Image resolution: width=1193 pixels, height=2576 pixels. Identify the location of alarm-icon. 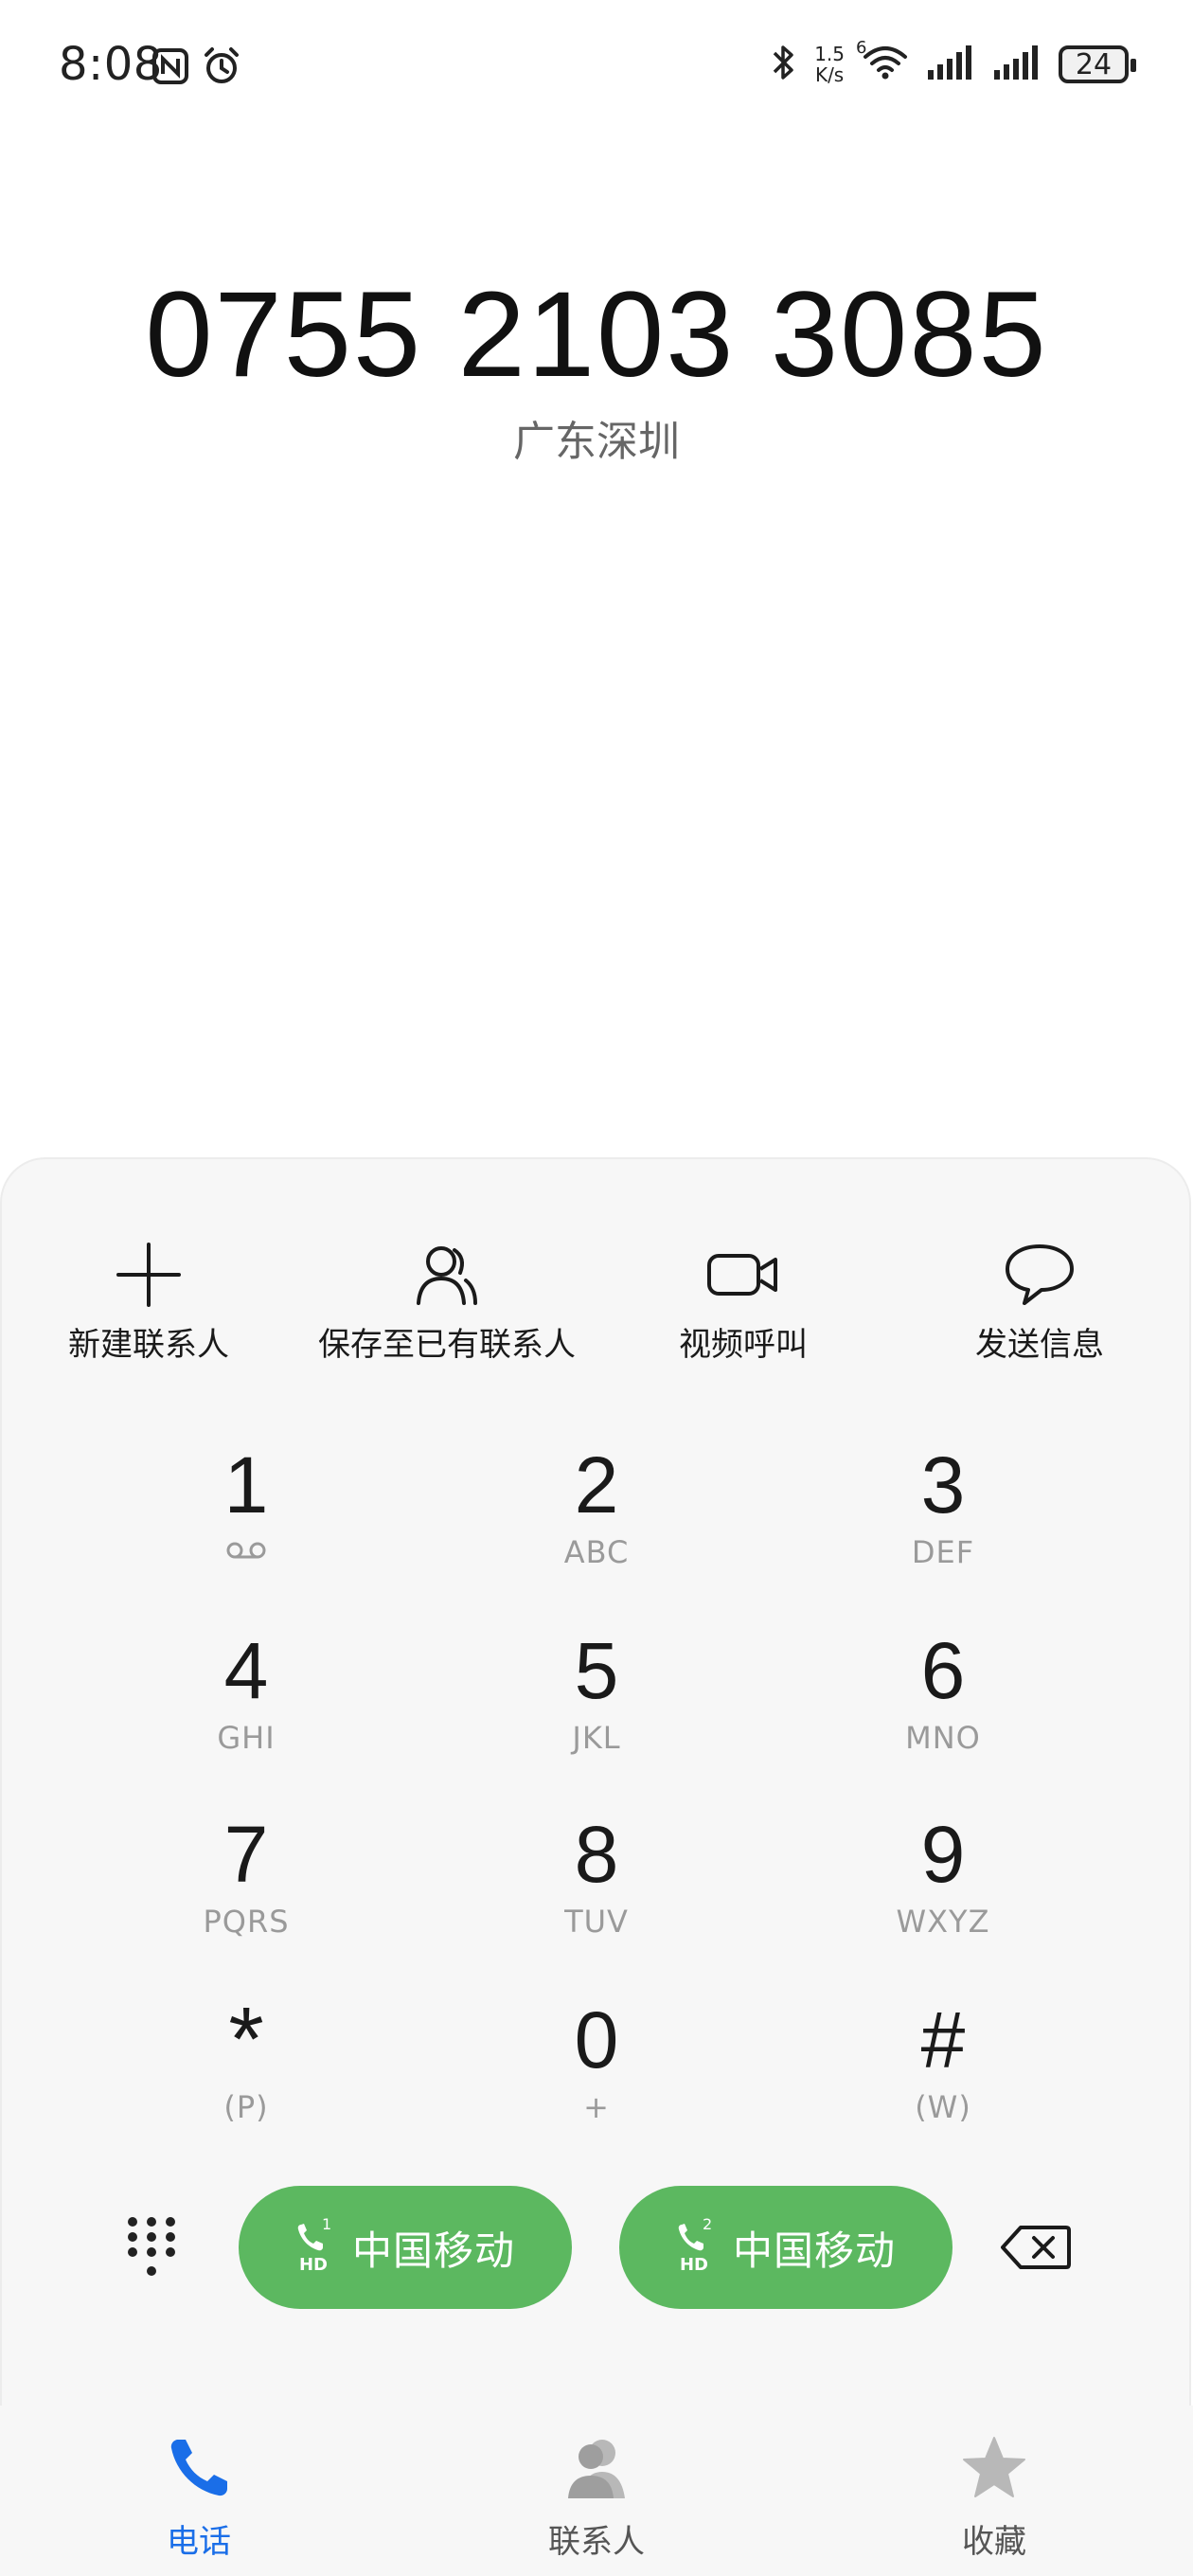
(221, 68).